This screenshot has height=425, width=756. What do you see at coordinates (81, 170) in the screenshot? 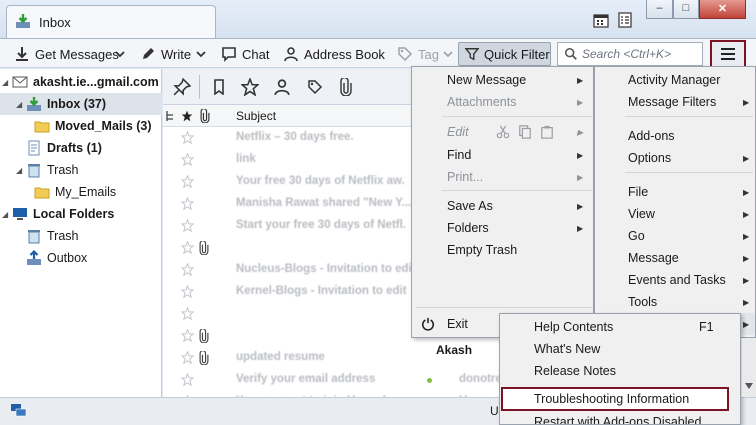
I see `folder-trash: ◢ Trash` at bounding box center [81, 170].